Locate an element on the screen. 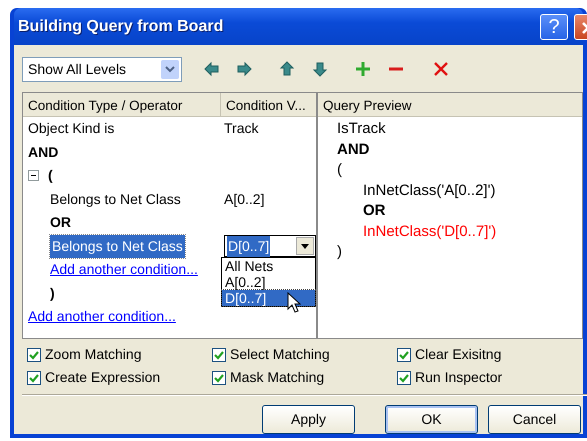 The height and width of the screenshot is (441, 587). group-bracket: ( is located at coordinates (50, 176).